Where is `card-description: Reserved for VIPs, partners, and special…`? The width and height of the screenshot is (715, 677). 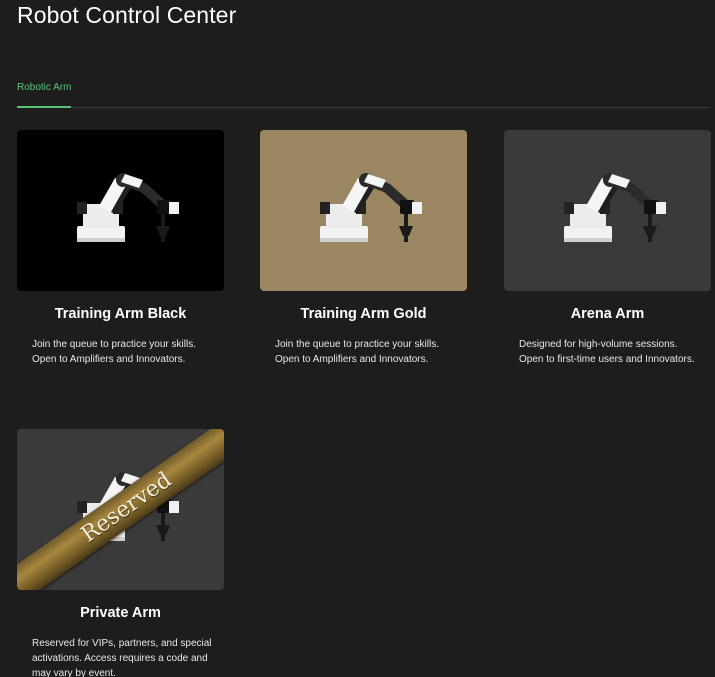
card-description: Reserved for VIPs, partners, and special… is located at coordinates (122, 657).